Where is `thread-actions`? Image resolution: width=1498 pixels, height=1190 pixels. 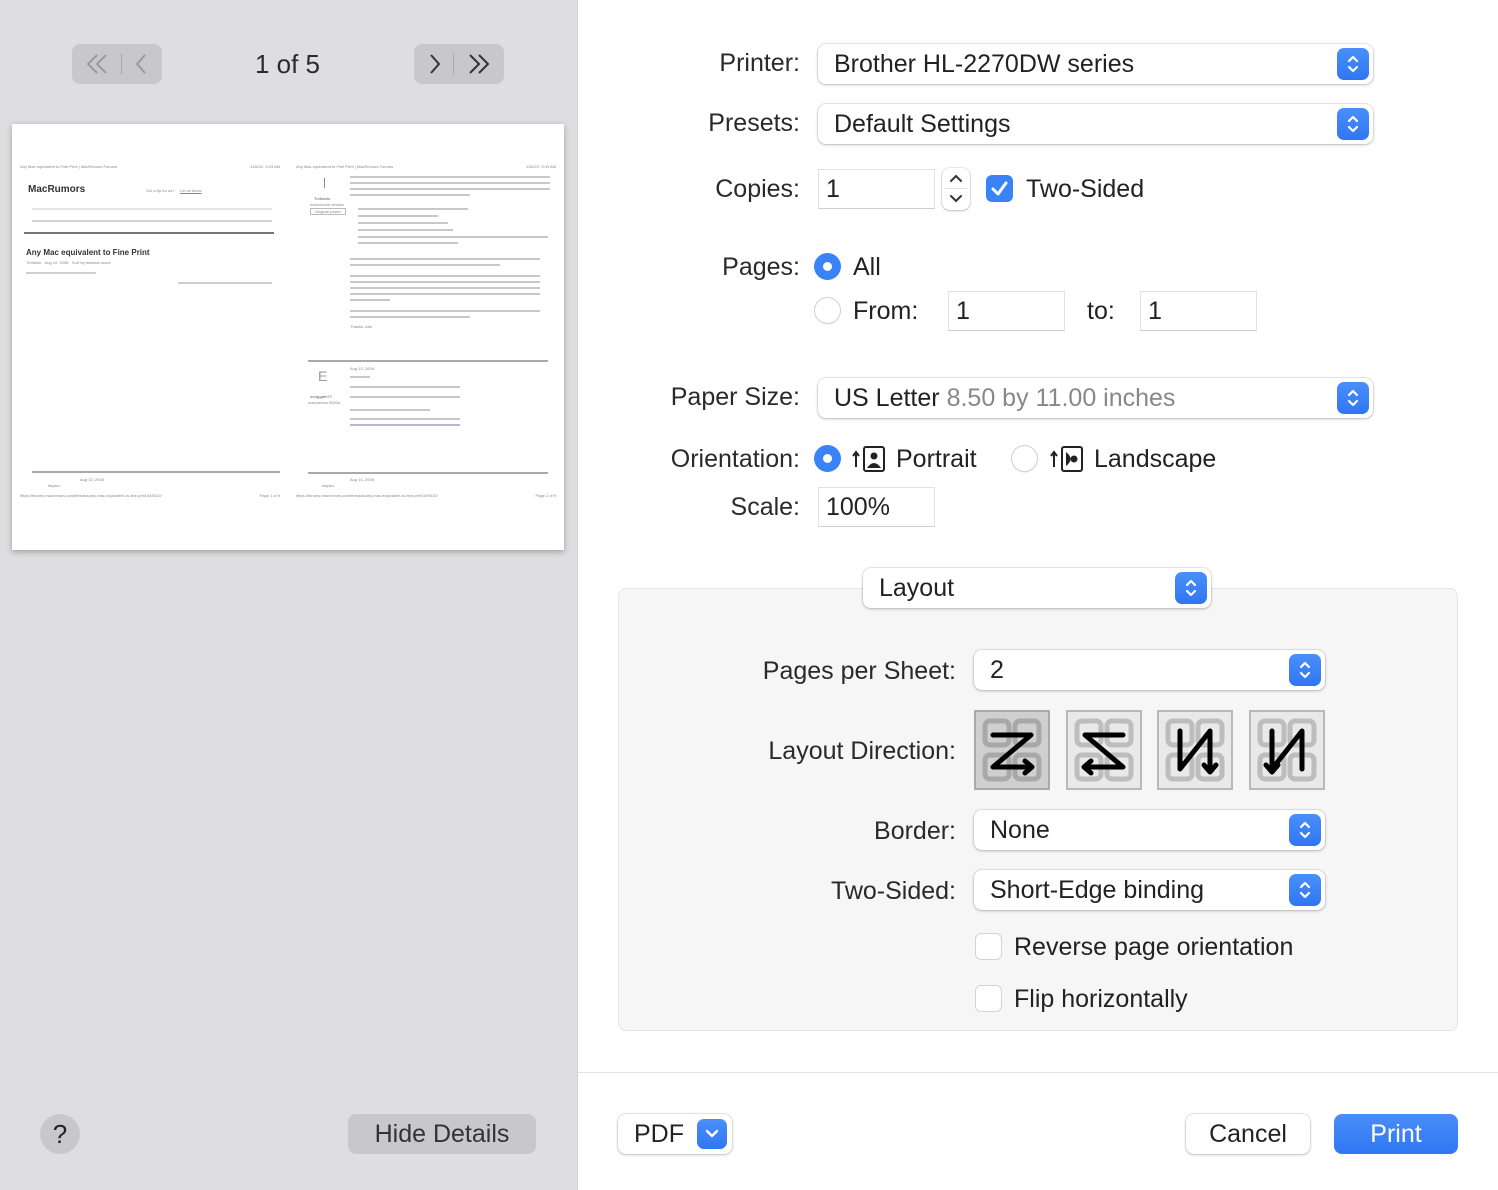
thread-actions is located at coordinates (225, 283).